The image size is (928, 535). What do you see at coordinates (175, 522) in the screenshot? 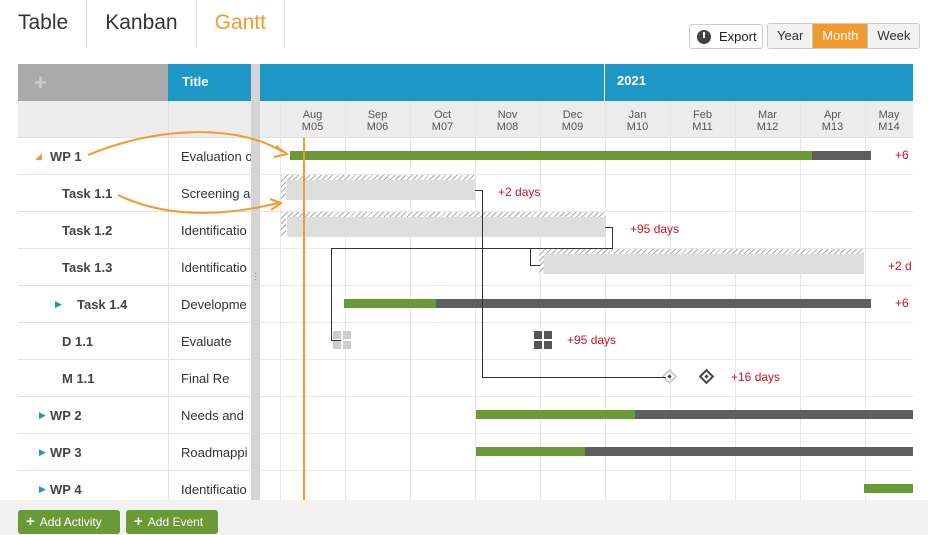
I see `add-event-label: Add Event` at bounding box center [175, 522].